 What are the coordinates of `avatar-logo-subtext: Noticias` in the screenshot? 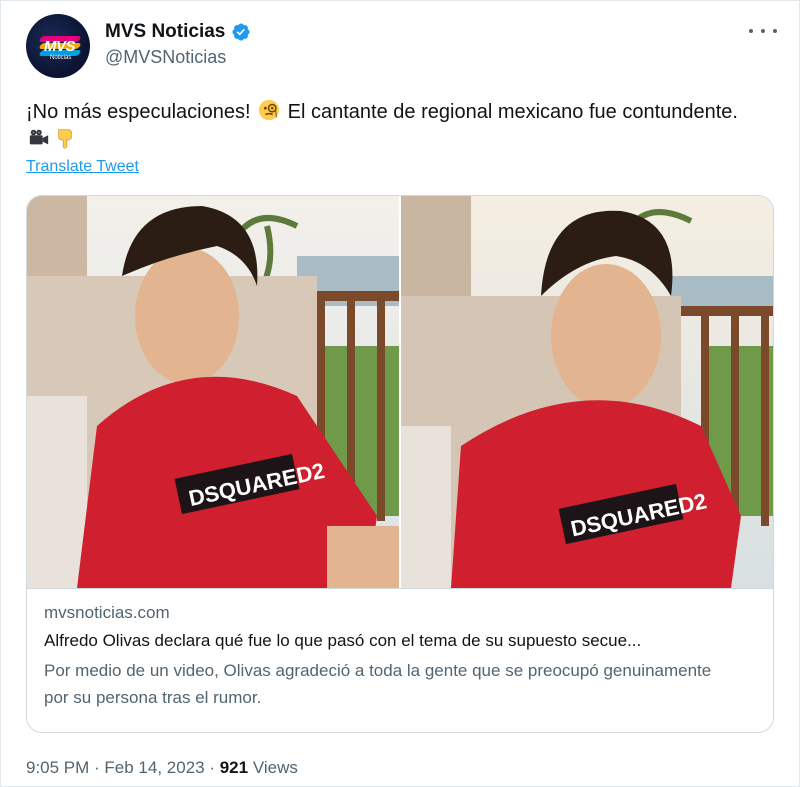 It's located at (61, 58).